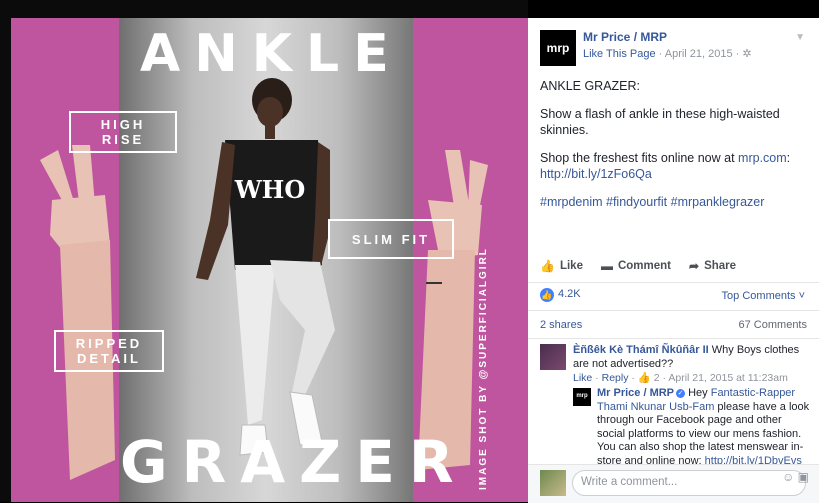  I want to click on arm-tattoo, so click(434, 283).